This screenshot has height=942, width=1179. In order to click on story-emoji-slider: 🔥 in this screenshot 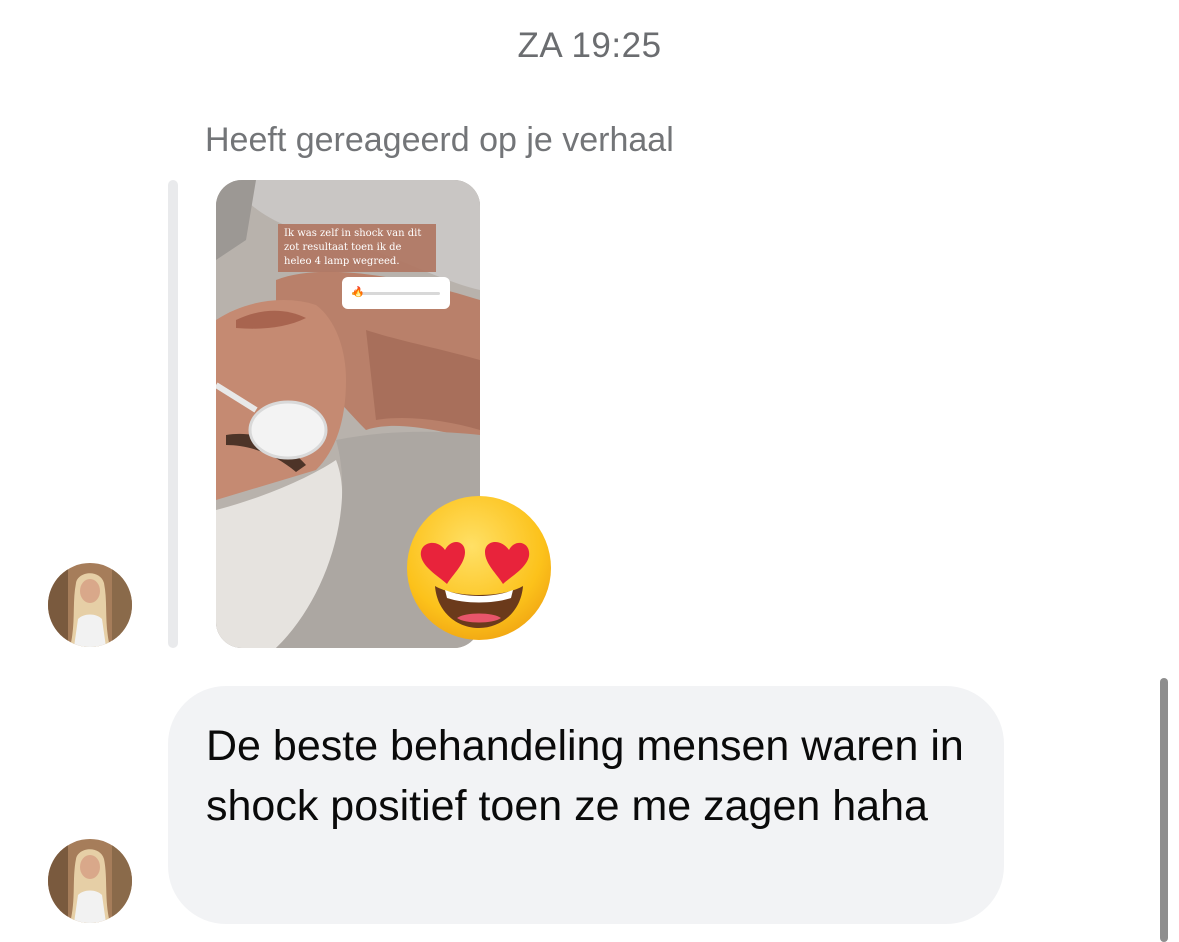, I will do `click(396, 293)`.